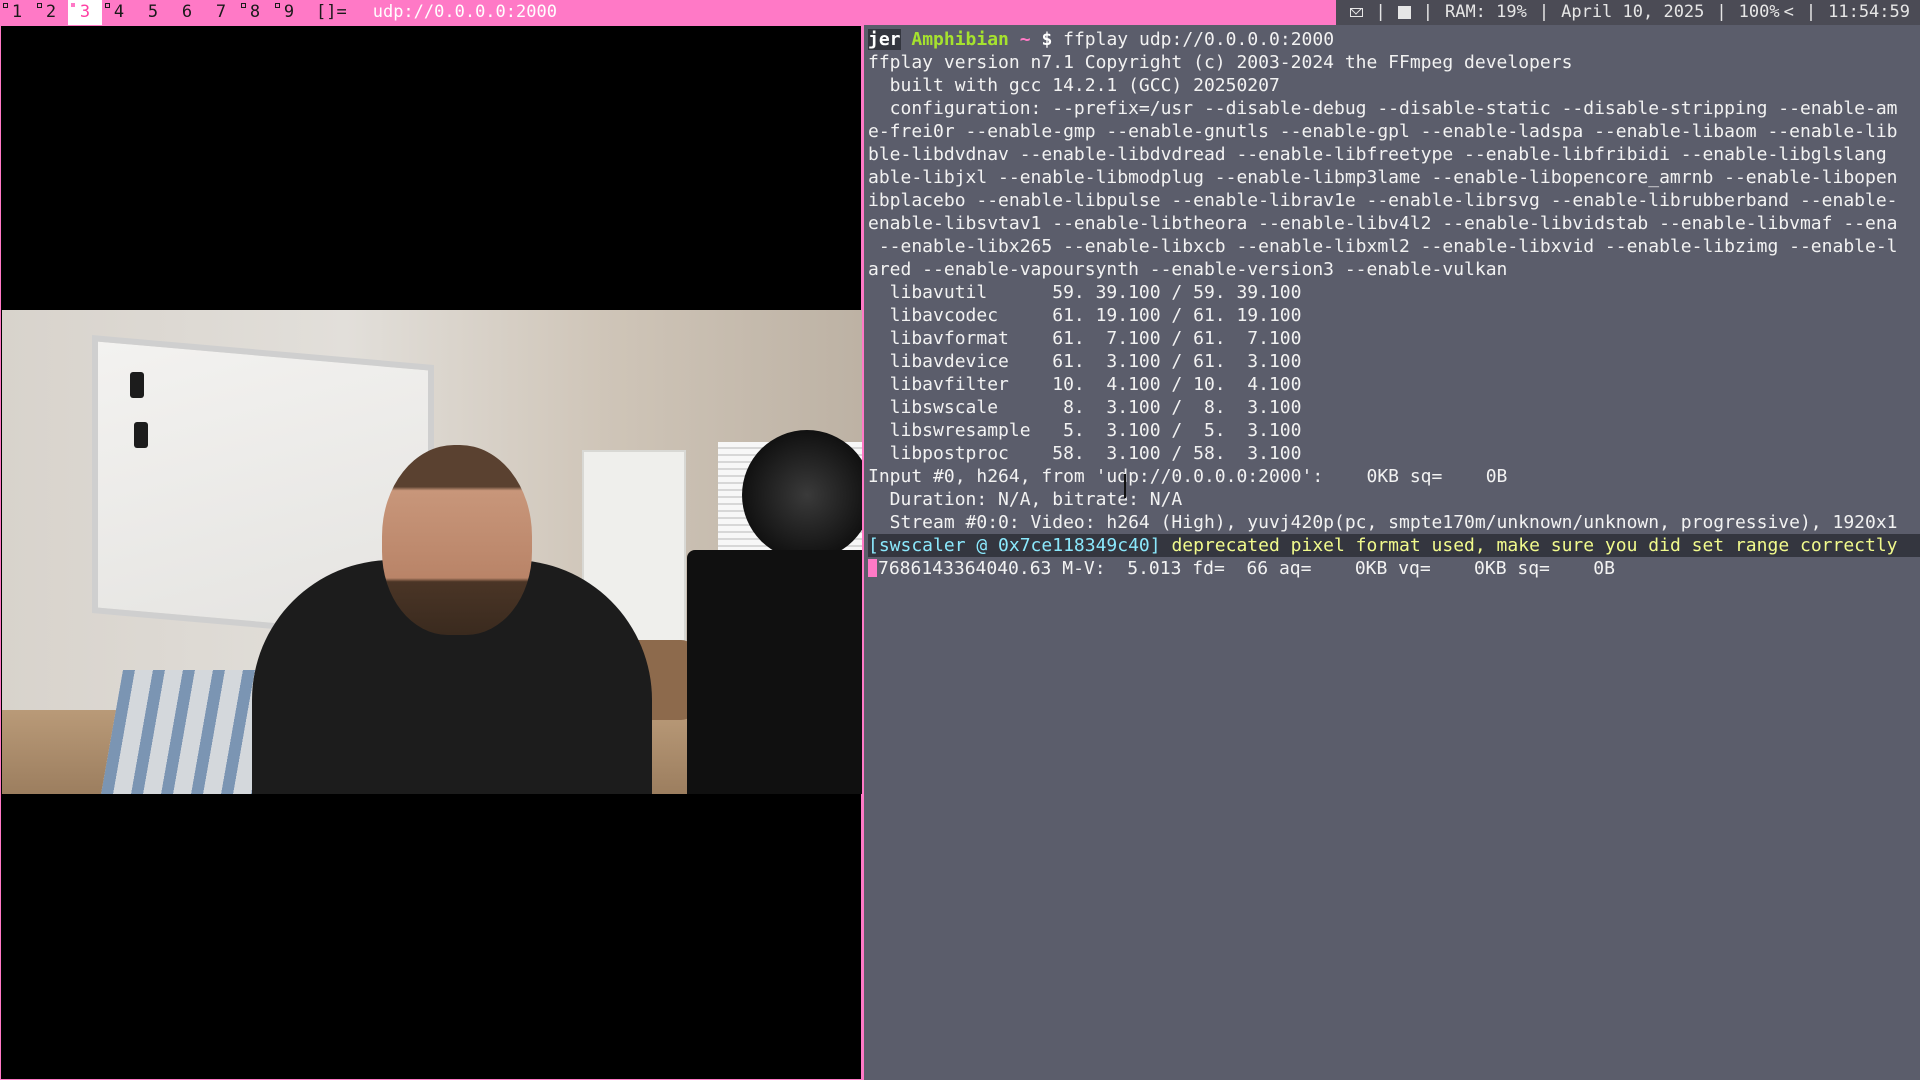 The width and height of the screenshot is (1920, 1080). What do you see at coordinates (1025, 499) in the screenshot?
I see `output-line: Duration: N/A, bitrate: N/A` at bounding box center [1025, 499].